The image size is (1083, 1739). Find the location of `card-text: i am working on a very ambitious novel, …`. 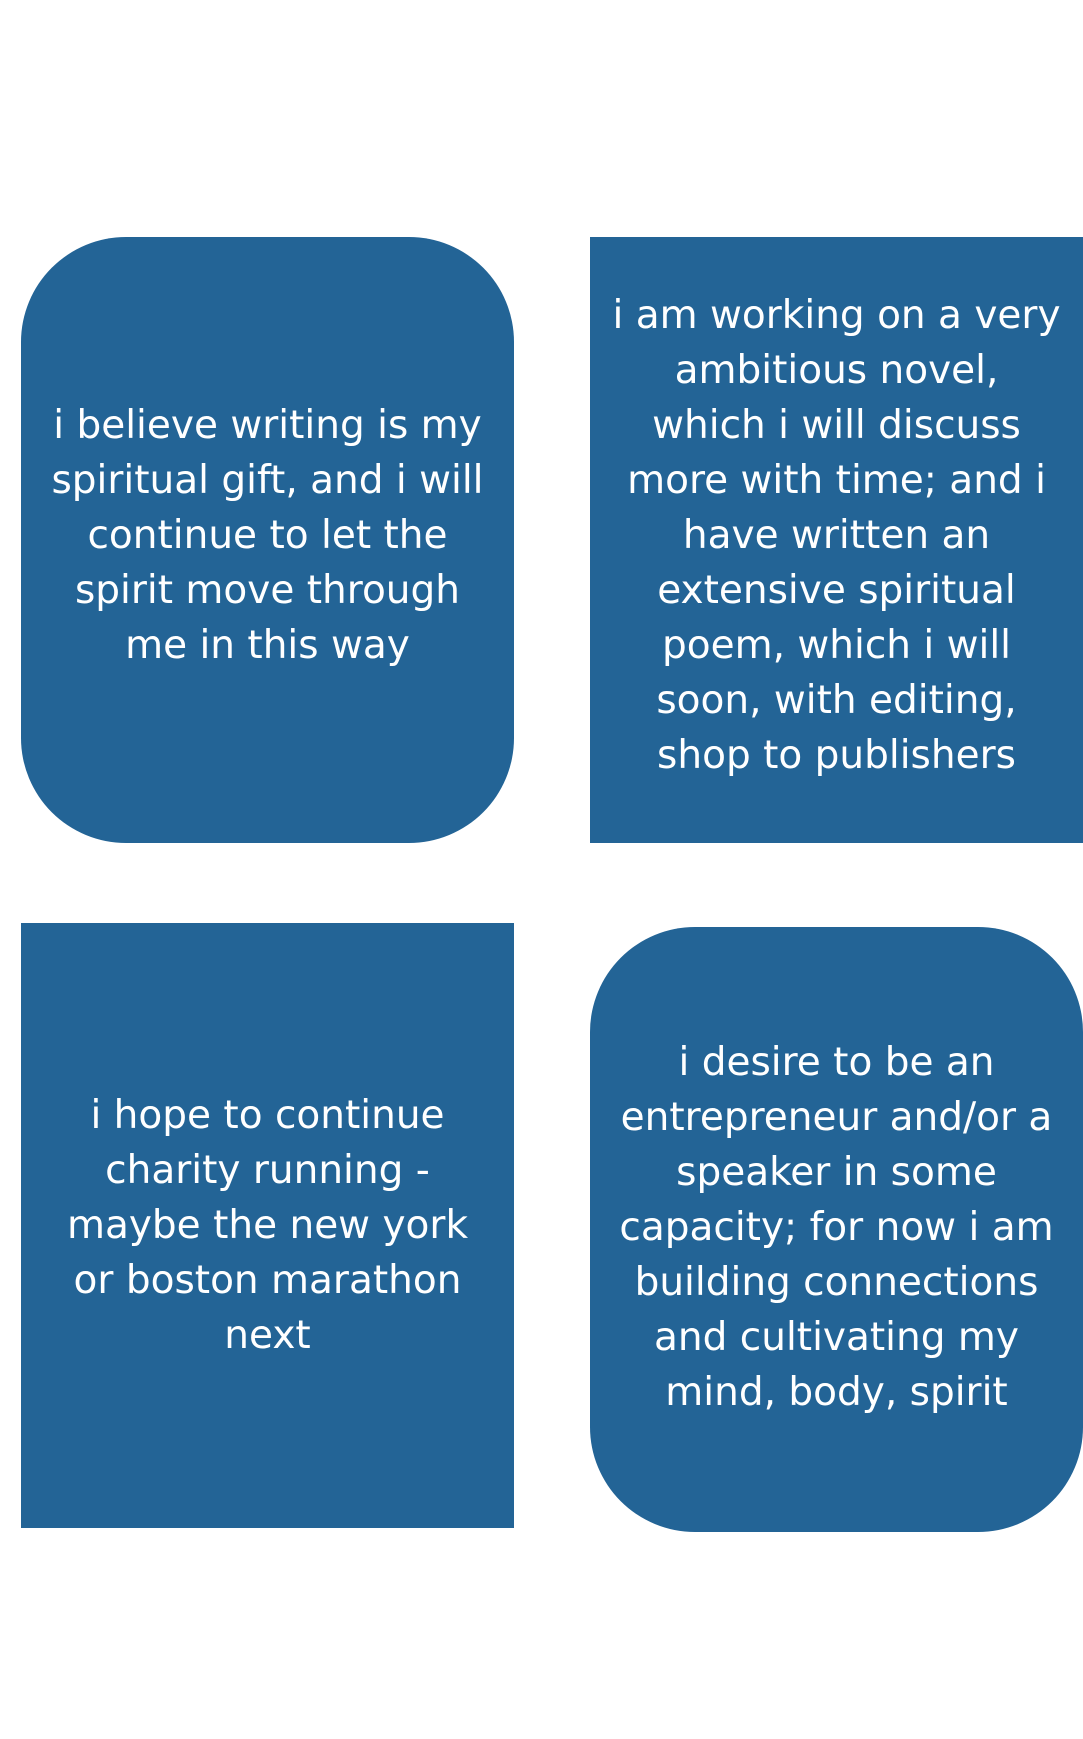

card-text: i am working on a very ambitious novel, … is located at coordinates (836, 535).